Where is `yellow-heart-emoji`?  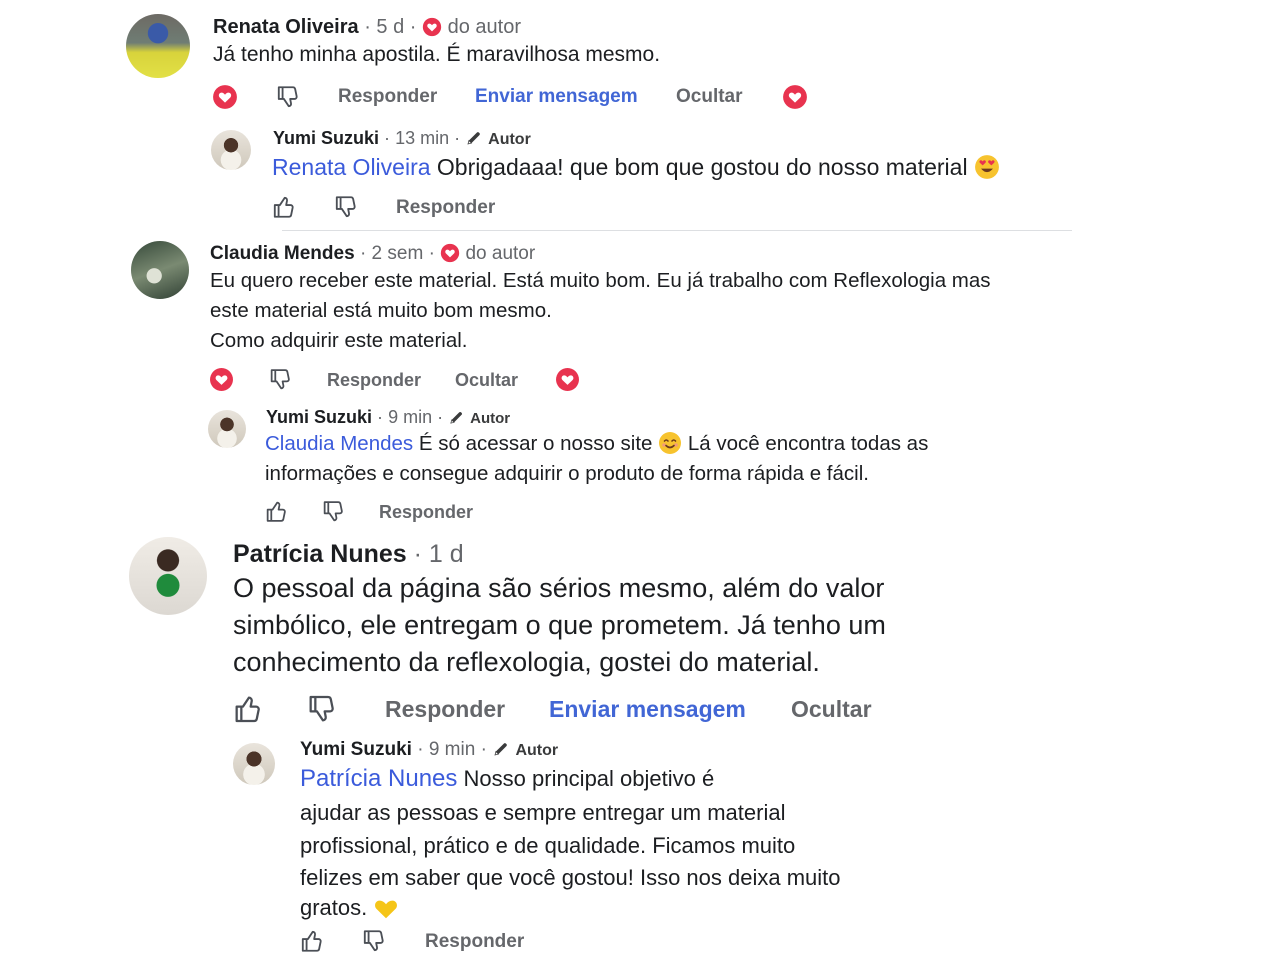 yellow-heart-emoji is located at coordinates (386, 908).